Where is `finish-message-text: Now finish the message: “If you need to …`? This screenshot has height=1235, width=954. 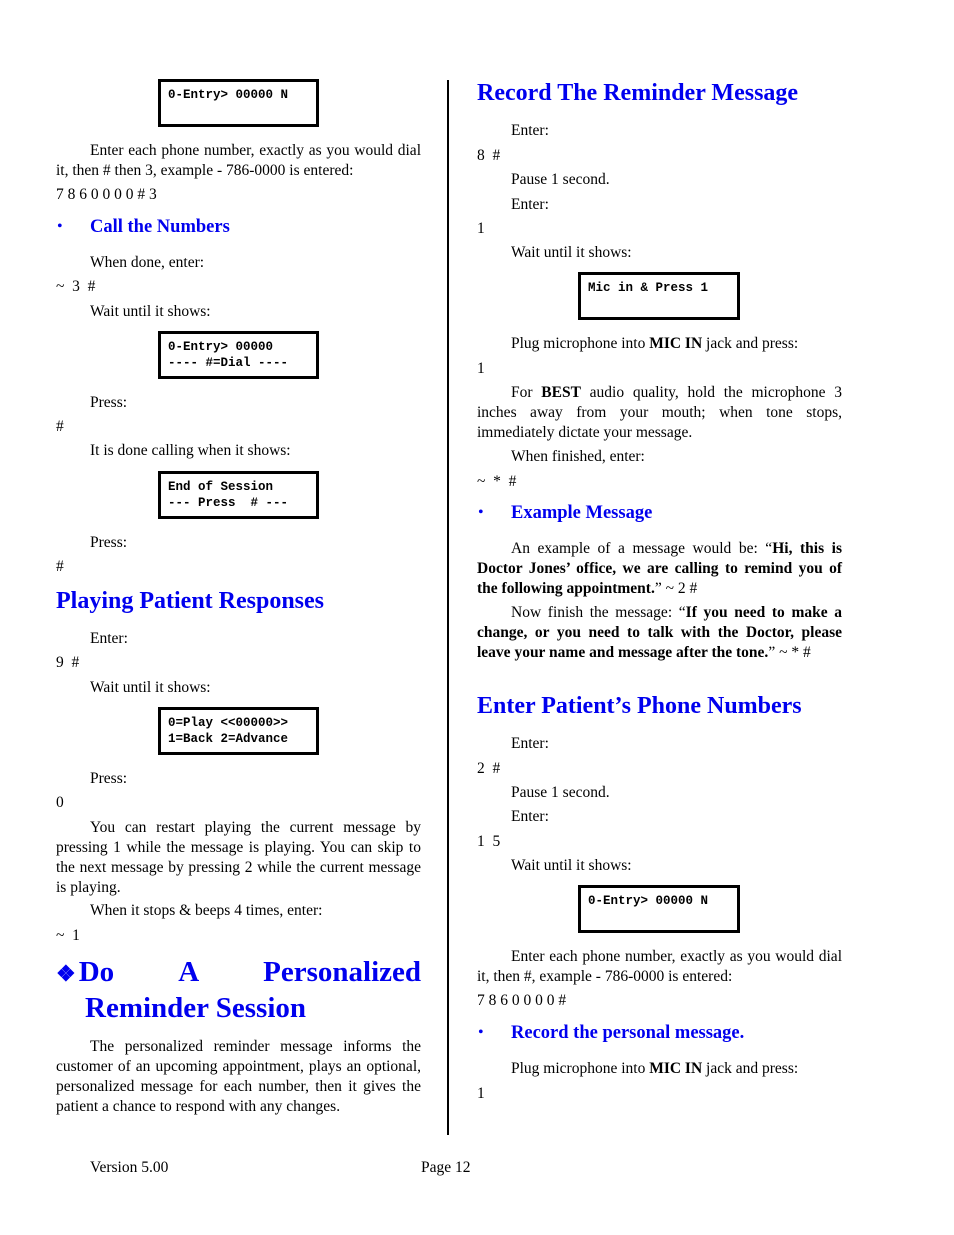 finish-message-text: Now finish the message: “If you need to … is located at coordinates (660, 632).